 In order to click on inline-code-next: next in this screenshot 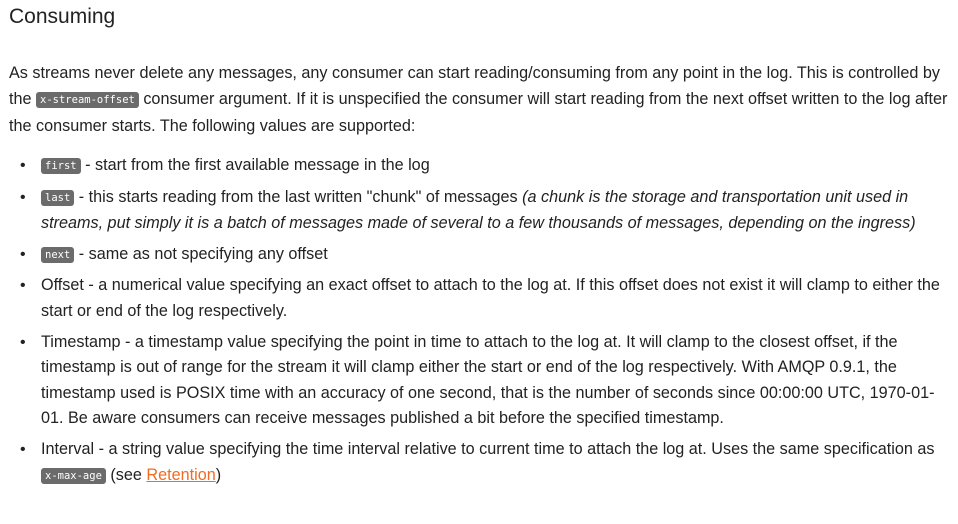, I will do `click(58, 254)`.